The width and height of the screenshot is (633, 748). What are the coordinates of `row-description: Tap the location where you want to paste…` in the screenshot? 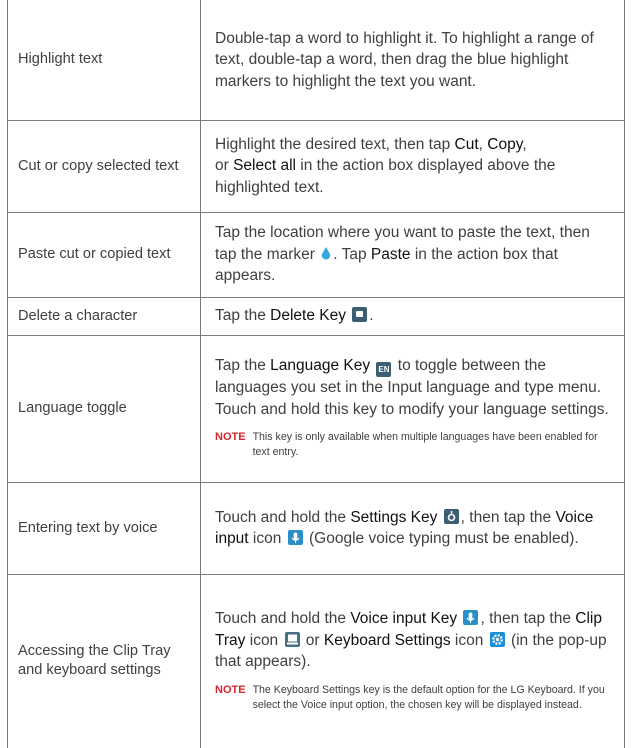 It's located at (412, 254).